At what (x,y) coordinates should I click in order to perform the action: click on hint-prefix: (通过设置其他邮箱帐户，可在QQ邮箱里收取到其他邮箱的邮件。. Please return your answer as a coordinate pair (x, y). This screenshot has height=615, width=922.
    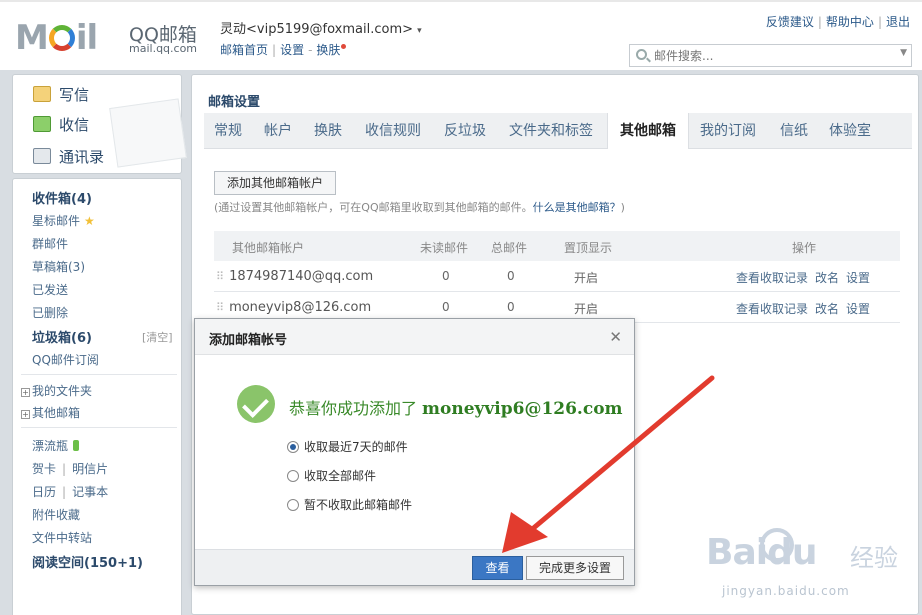
    Looking at the image, I should click on (373, 207).